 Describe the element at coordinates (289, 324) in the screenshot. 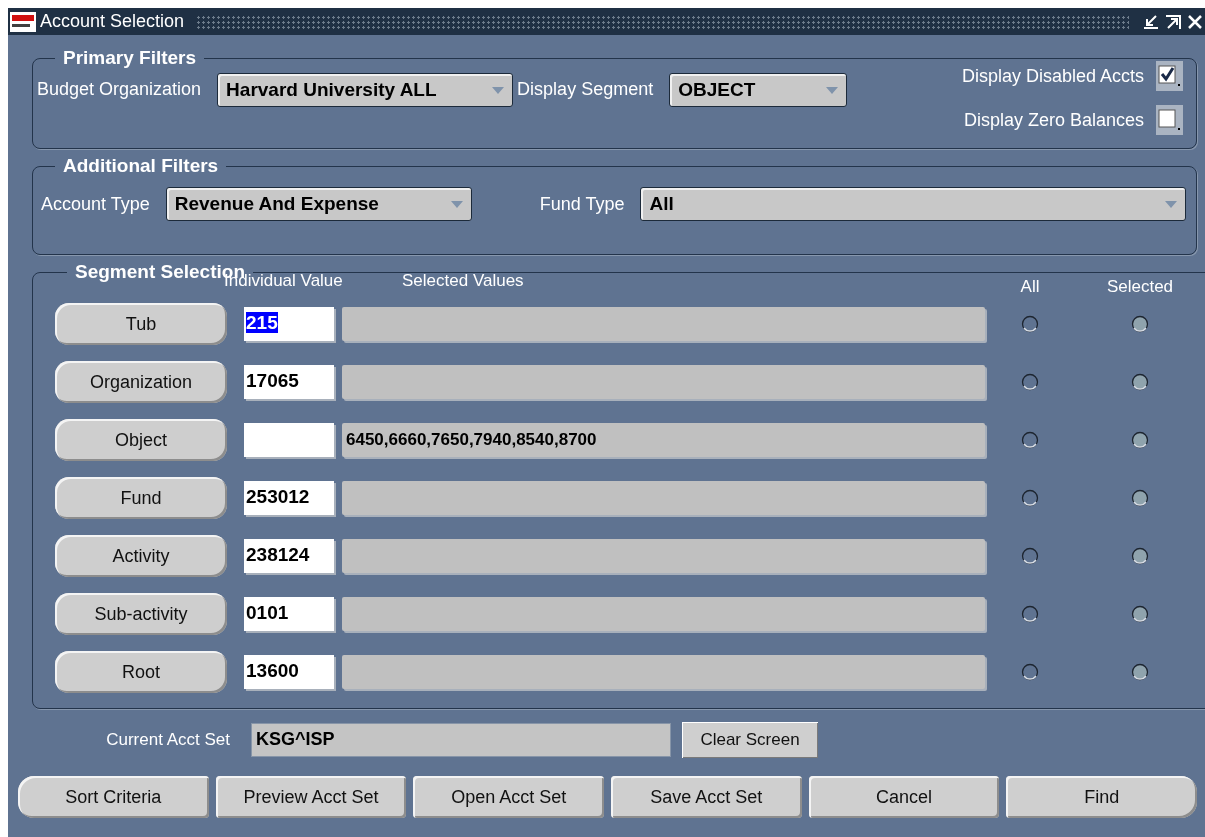

I see `input-field: 215` at that location.